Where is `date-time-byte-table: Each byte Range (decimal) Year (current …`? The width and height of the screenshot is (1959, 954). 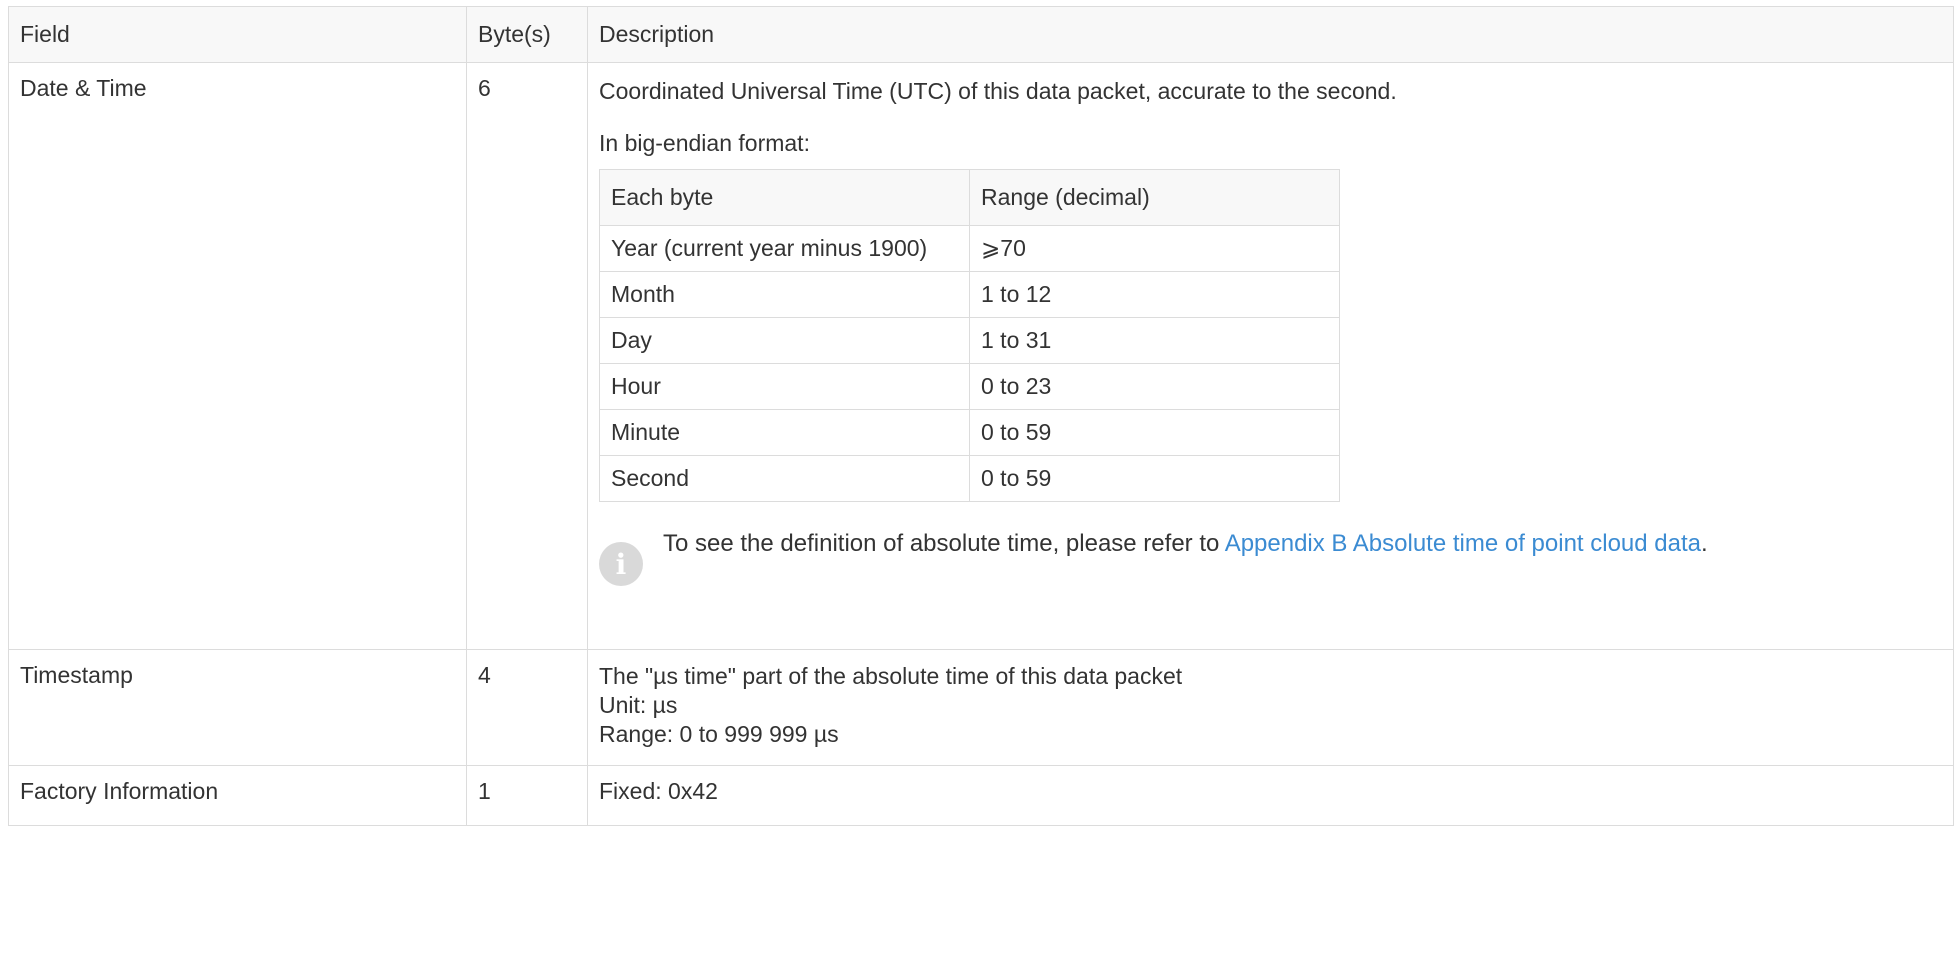
date-time-byte-table: Each byte Range (decimal) Year (current … is located at coordinates (969, 335).